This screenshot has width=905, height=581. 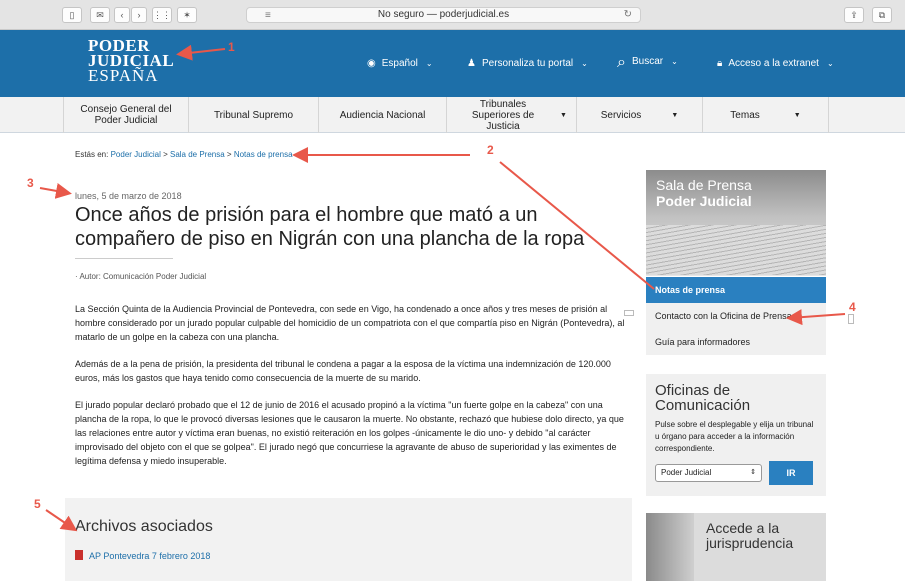 I want to click on breadcrumb-link-notas-prensa: Notas de prensa, so click(x=263, y=154).